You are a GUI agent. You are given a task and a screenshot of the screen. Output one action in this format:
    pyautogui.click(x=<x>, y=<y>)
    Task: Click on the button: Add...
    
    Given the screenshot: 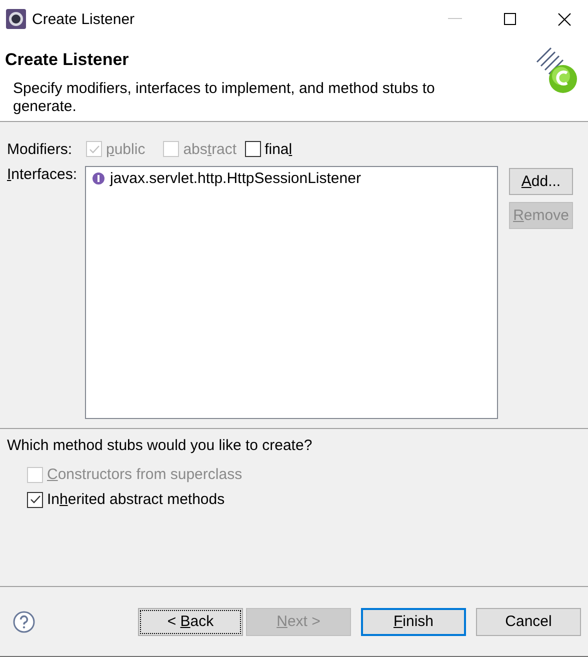 What is the action you would take?
    pyautogui.click(x=541, y=181)
    